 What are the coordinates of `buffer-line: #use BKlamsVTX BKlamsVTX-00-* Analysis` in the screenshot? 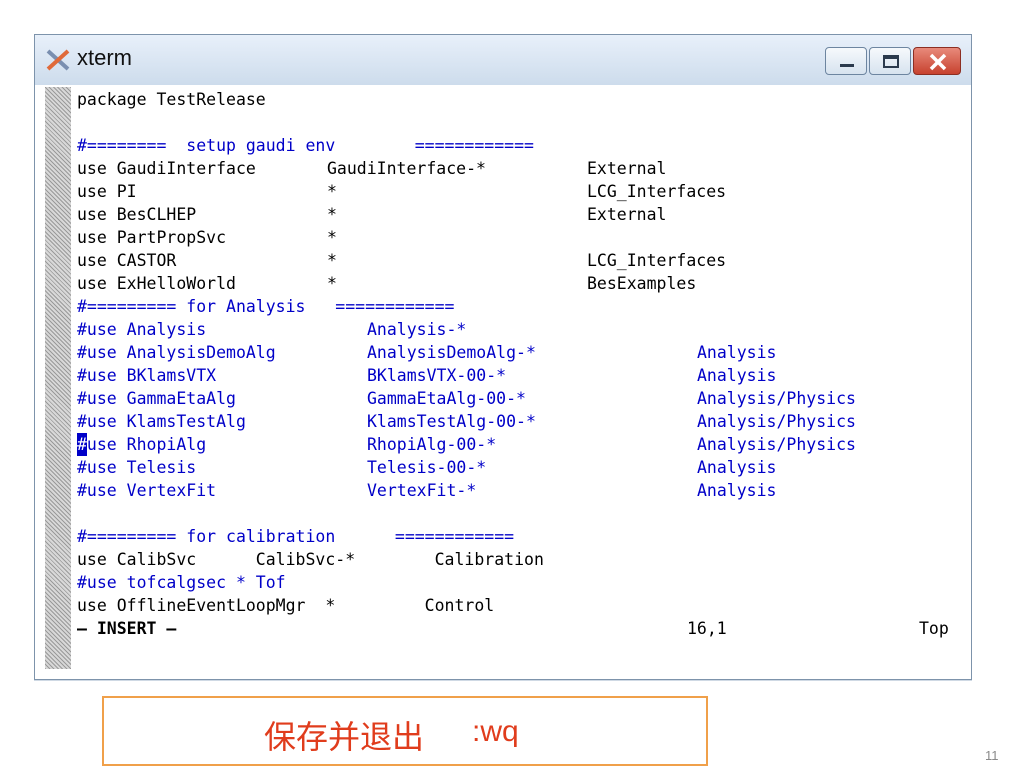 It's located at (517, 375).